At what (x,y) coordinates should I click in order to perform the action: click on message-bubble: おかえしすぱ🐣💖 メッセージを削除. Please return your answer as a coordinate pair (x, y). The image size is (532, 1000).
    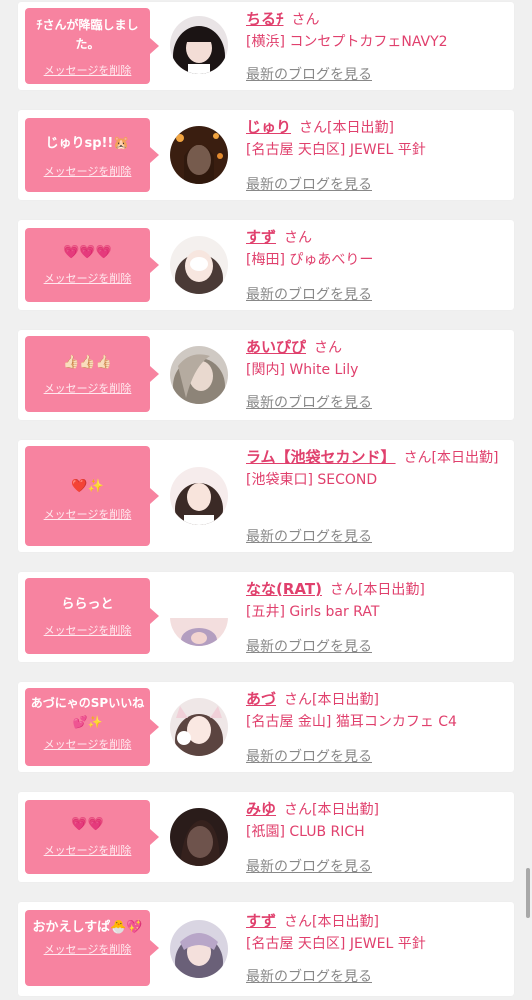
    Looking at the image, I should click on (92, 948).